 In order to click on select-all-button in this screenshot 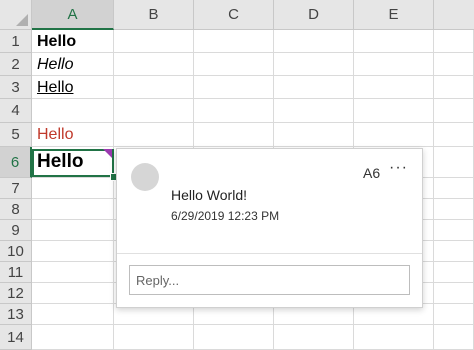, I will do `click(16, 15)`.